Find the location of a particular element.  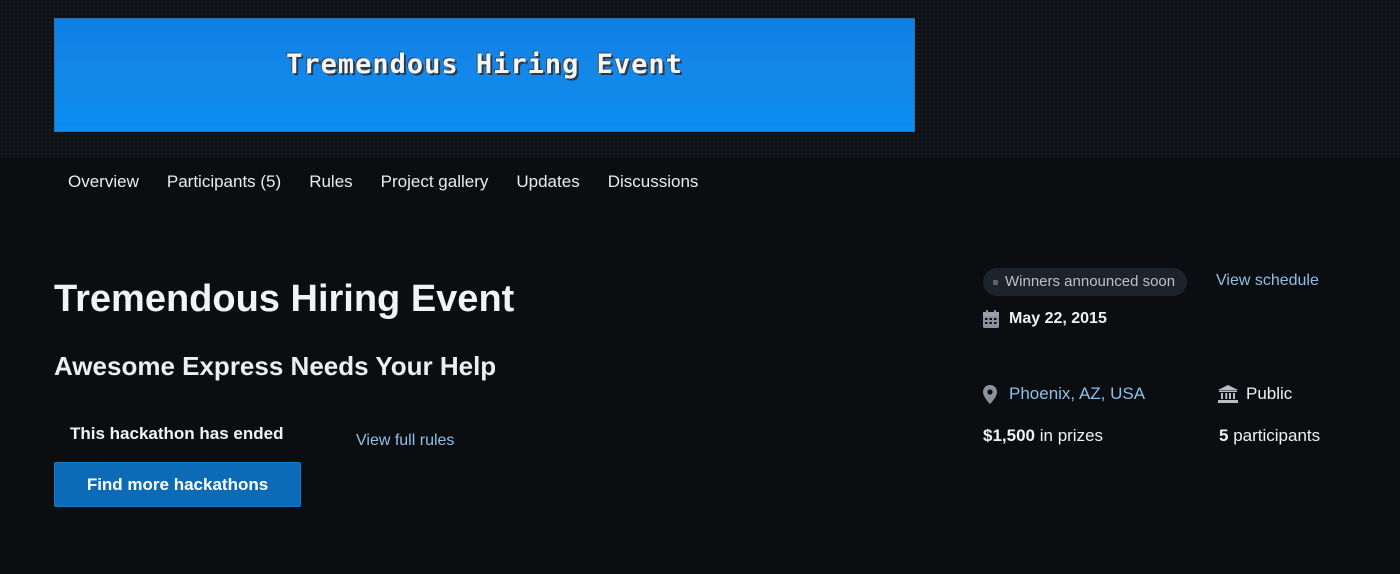

tab-updates: Updates is located at coordinates (547, 184).